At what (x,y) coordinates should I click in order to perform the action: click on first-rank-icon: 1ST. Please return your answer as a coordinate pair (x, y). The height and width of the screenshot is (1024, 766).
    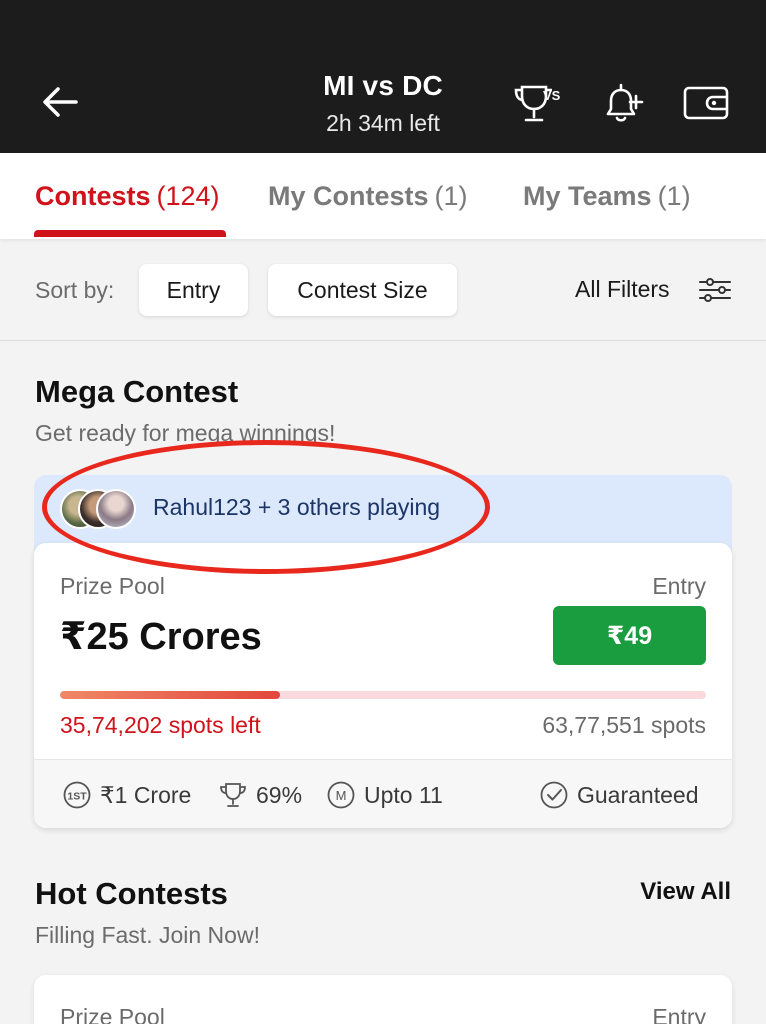
    Looking at the image, I should click on (77, 795).